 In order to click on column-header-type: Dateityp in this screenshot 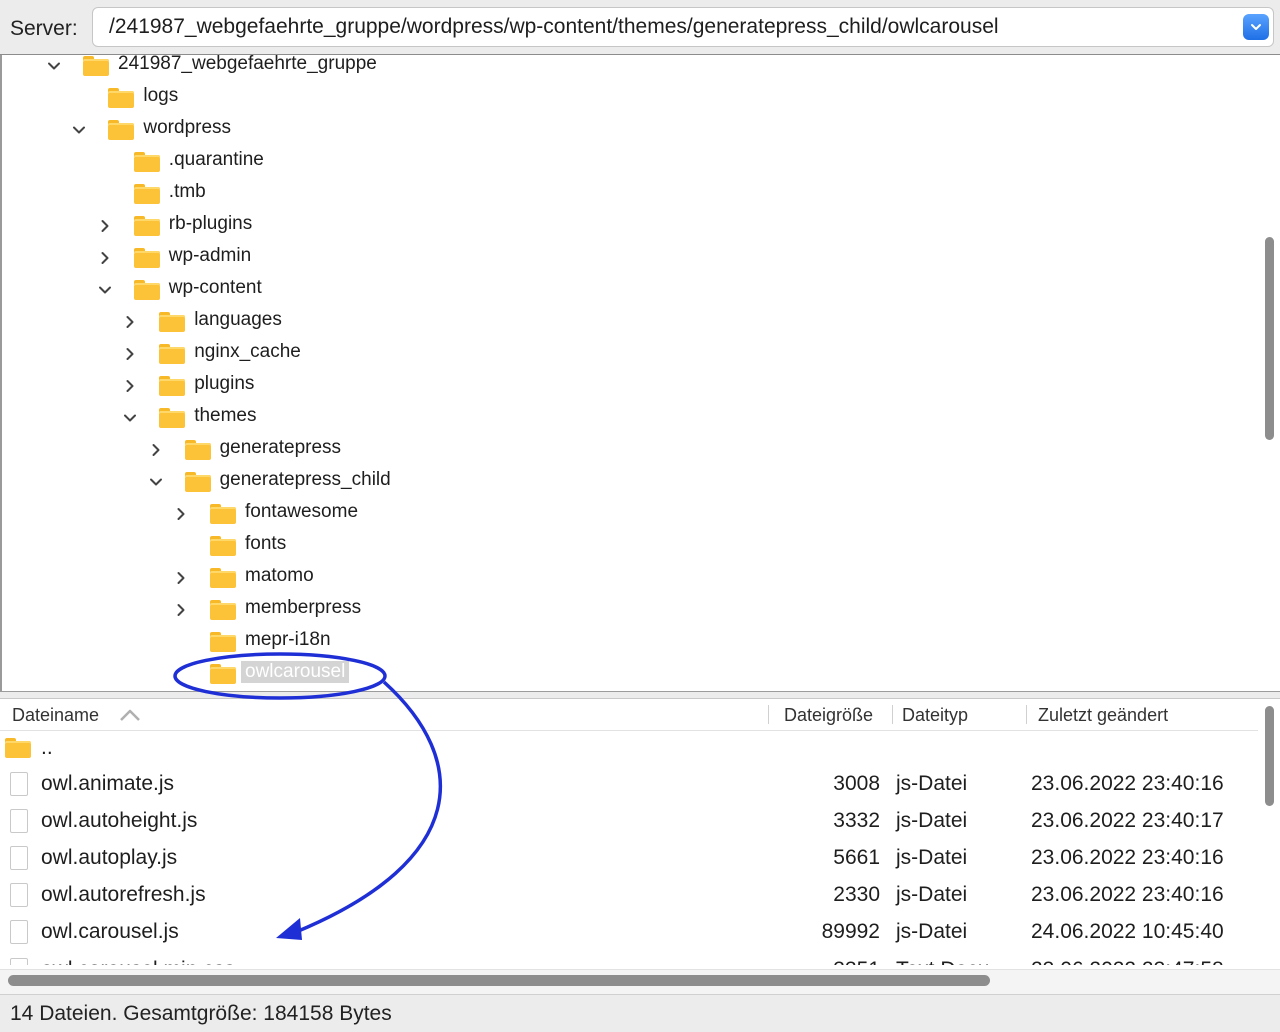, I will do `click(935, 715)`.